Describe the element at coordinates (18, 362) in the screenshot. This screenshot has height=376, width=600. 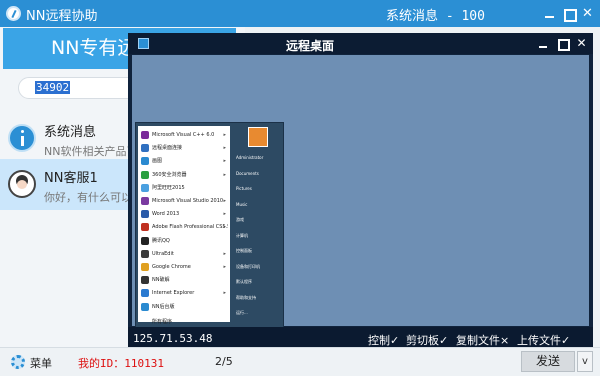
I see `gear-icon` at that location.